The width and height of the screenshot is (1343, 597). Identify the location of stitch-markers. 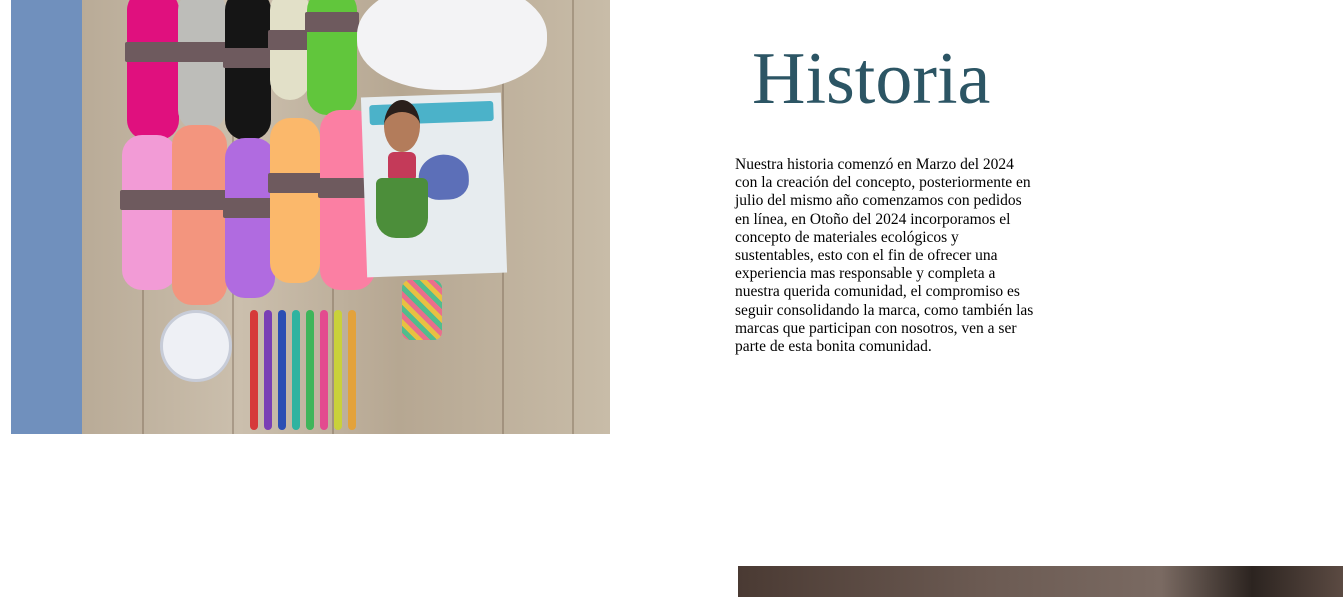
(422, 310).